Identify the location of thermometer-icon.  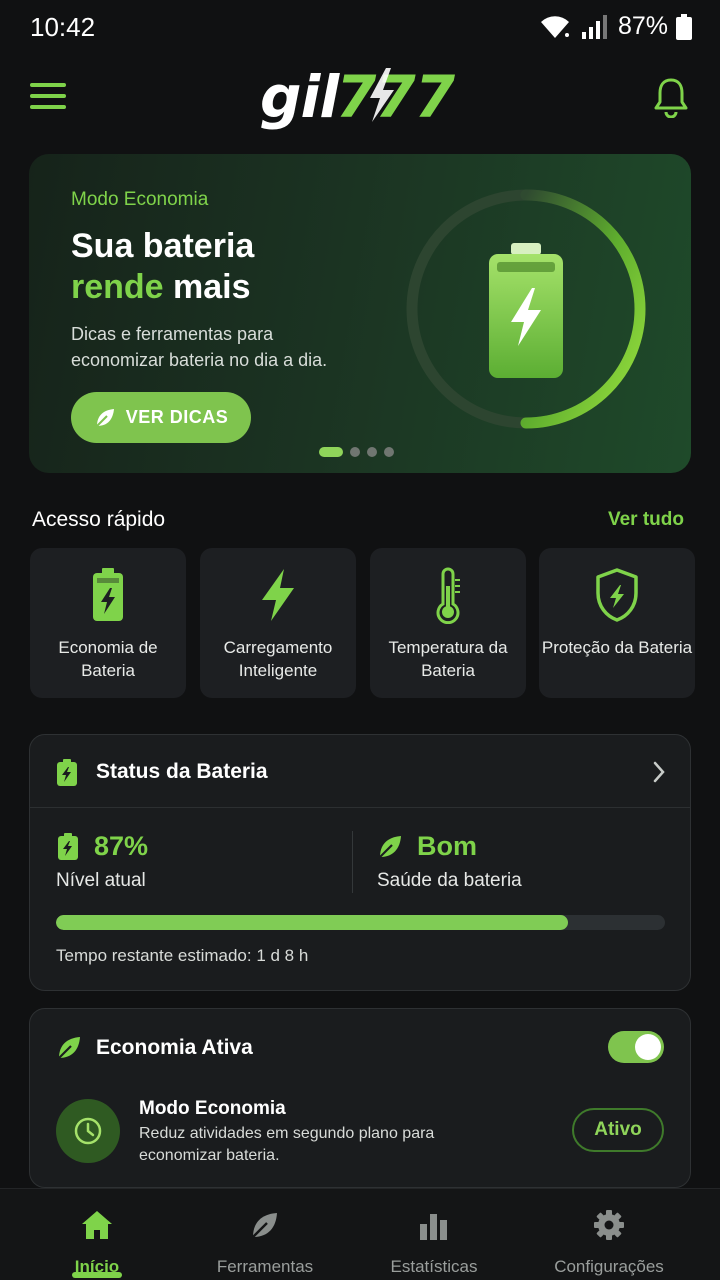
(448, 595).